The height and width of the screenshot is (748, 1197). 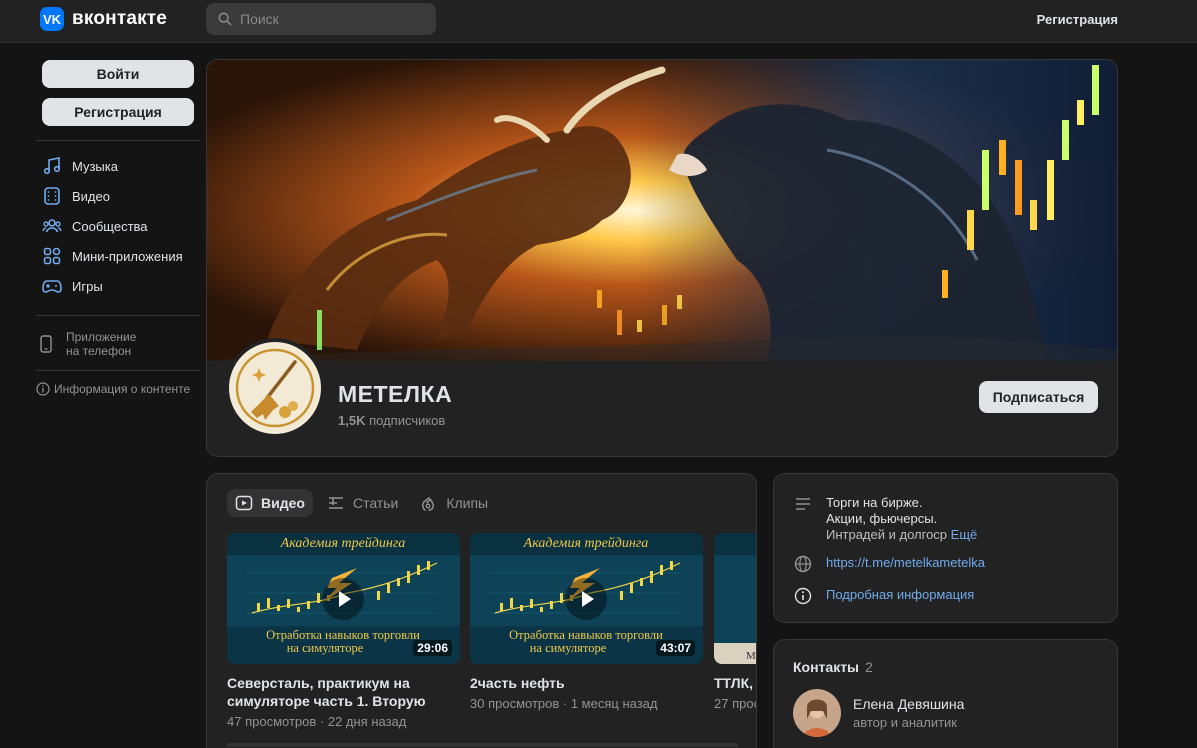 I want to click on app-line-1: Приложение, so click(x=101, y=337).